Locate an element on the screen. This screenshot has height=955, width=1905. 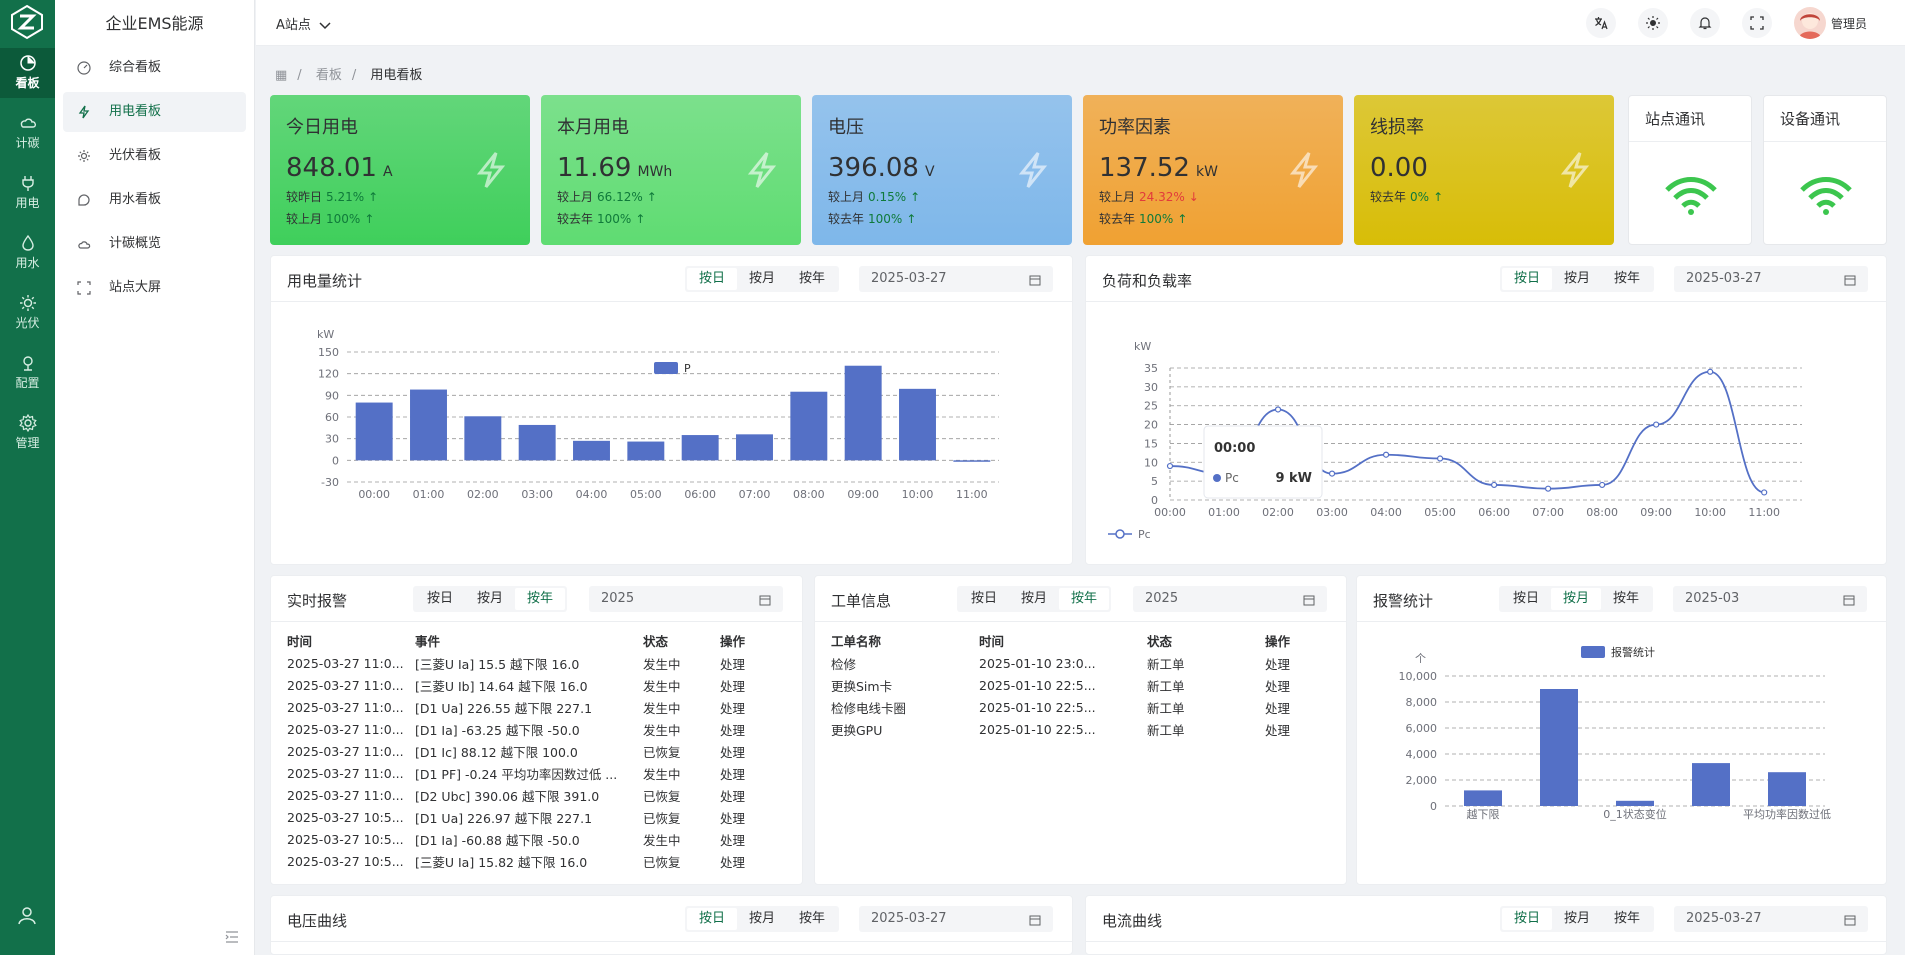
avatar is located at coordinates (1810, 23).